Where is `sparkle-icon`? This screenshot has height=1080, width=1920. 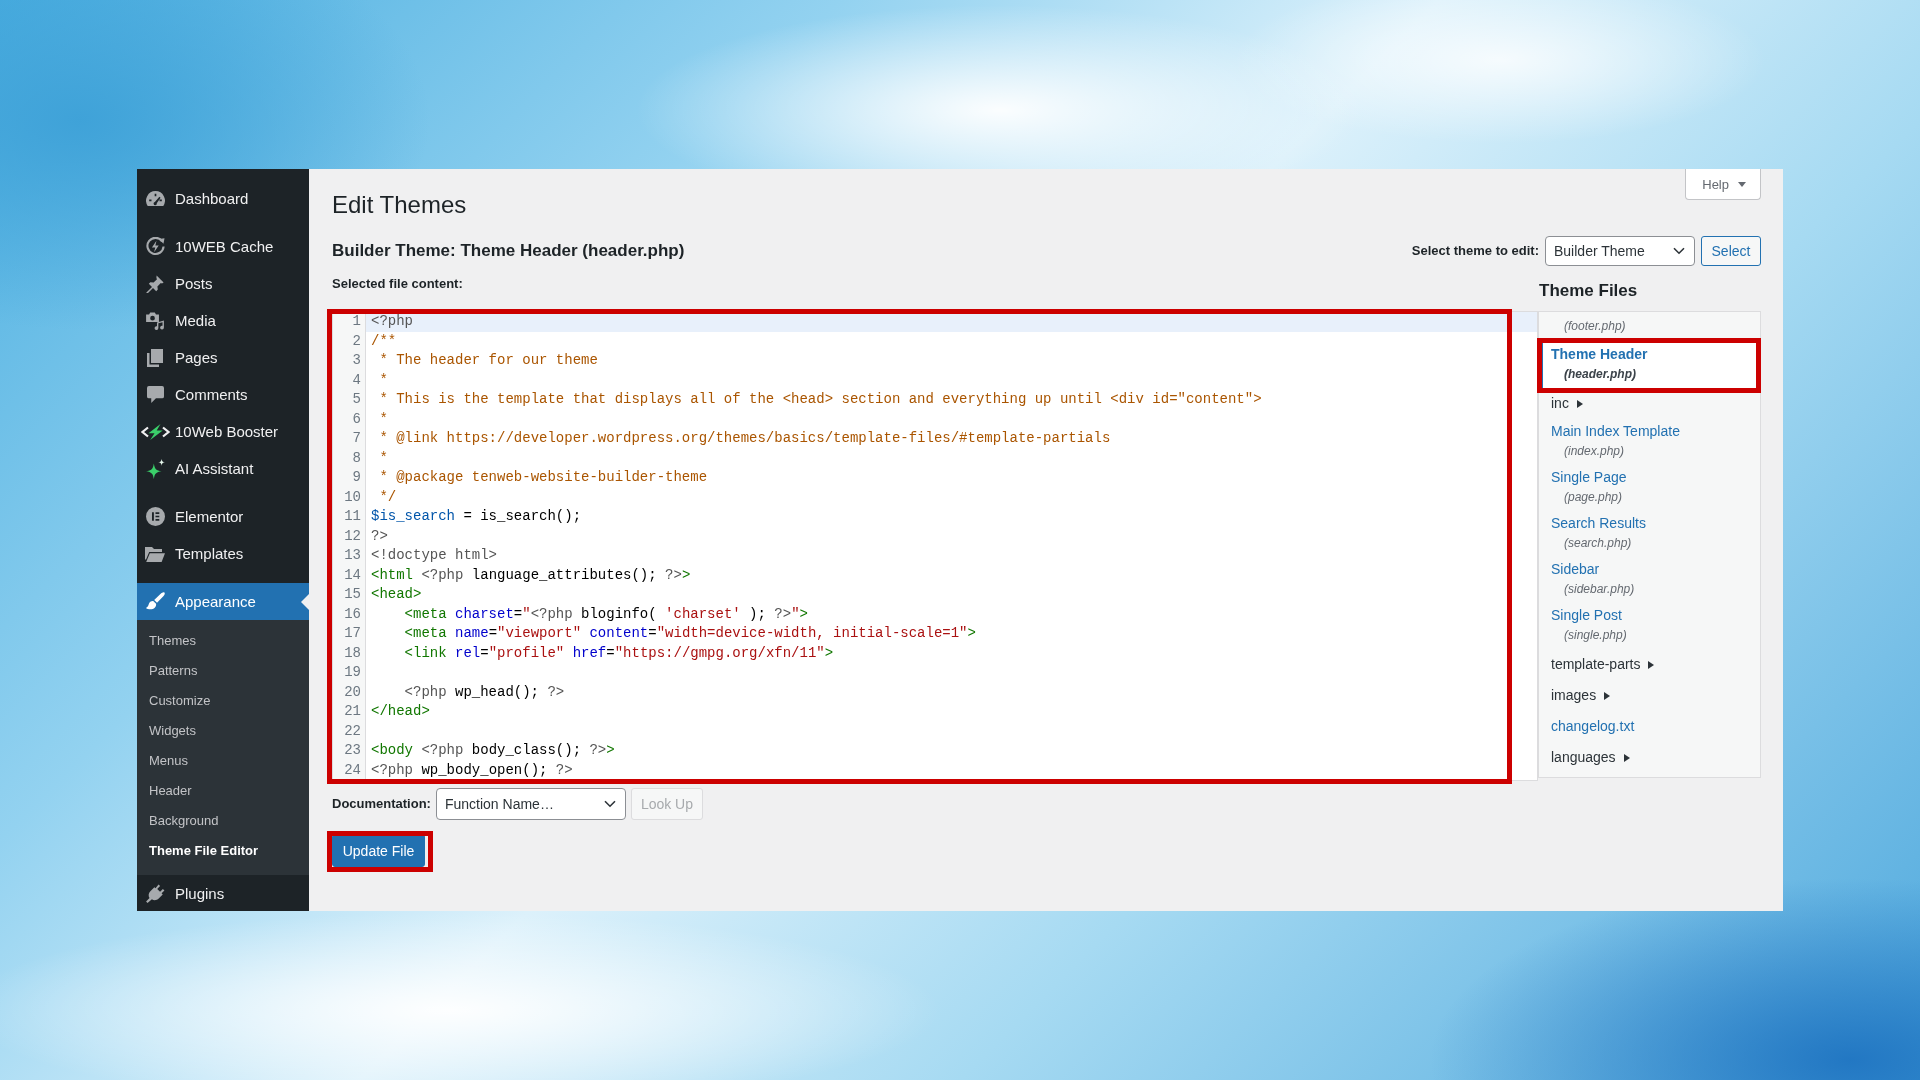 sparkle-icon is located at coordinates (155, 468).